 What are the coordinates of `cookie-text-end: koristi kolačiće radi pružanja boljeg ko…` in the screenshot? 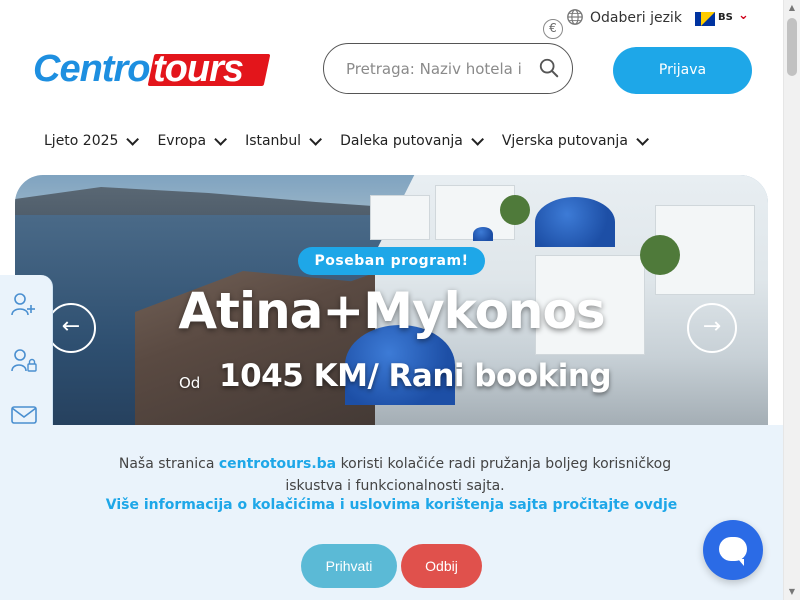 It's located at (478, 475).